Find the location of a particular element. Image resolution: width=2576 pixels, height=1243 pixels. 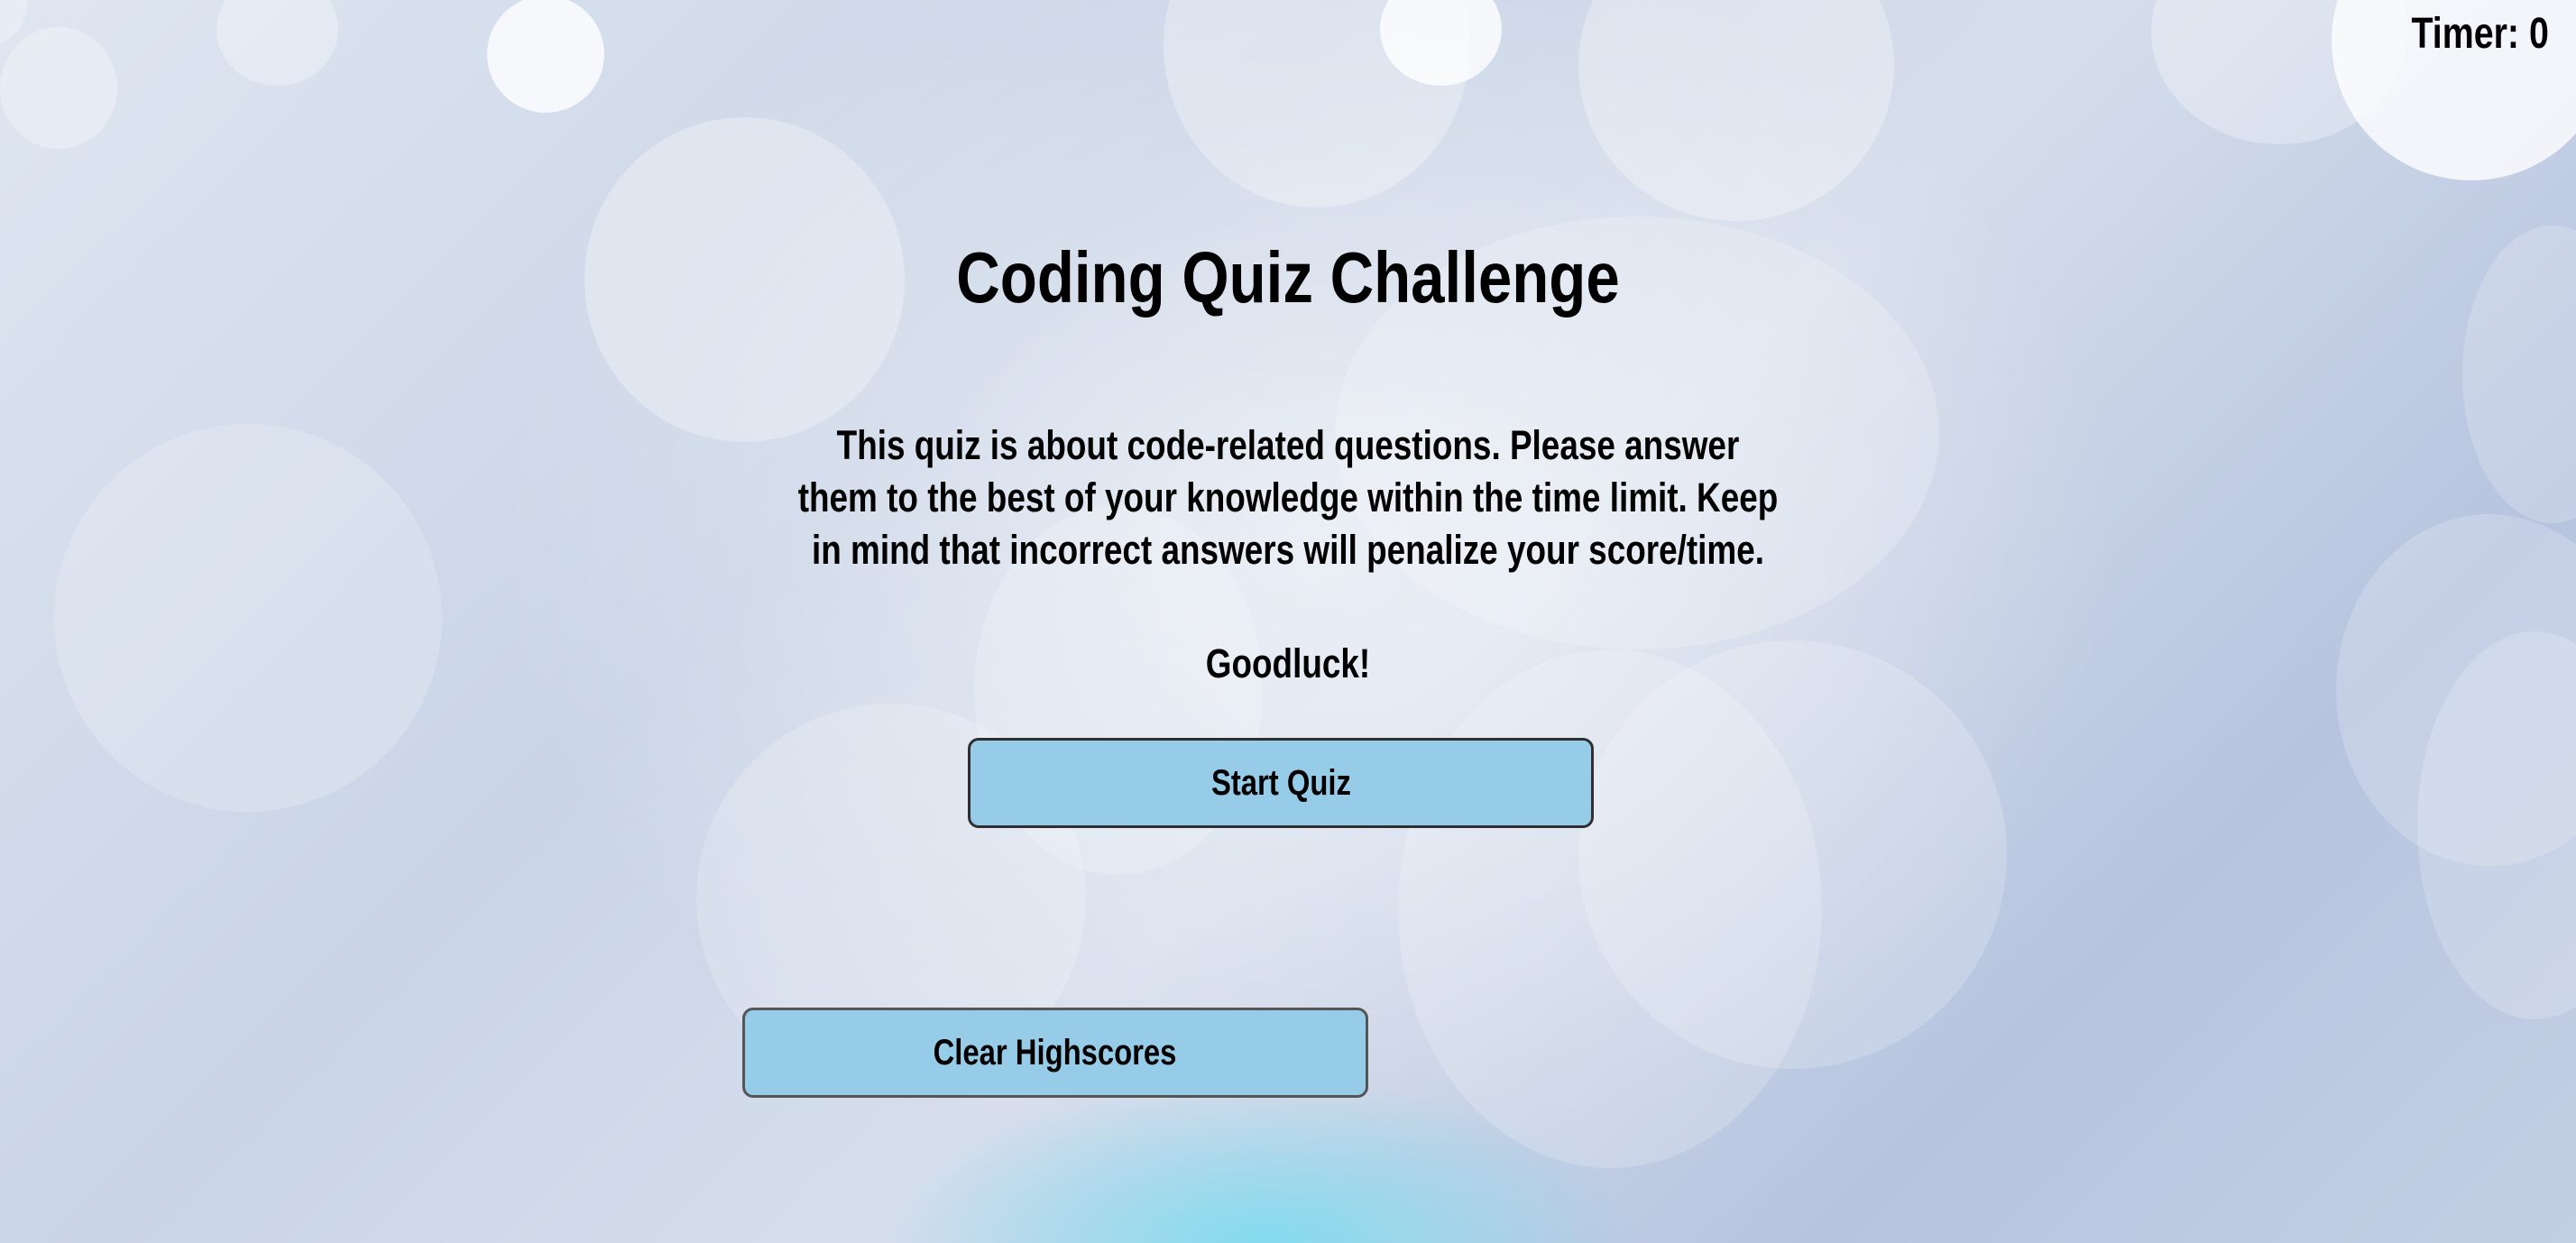

clear-highscores-button: Clear Highscores is located at coordinates (1055, 1053).